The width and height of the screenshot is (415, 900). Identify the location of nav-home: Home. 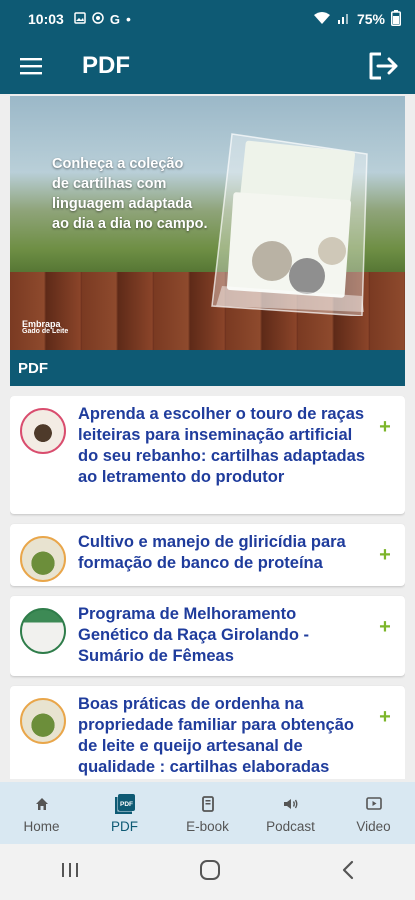
(41, 813).